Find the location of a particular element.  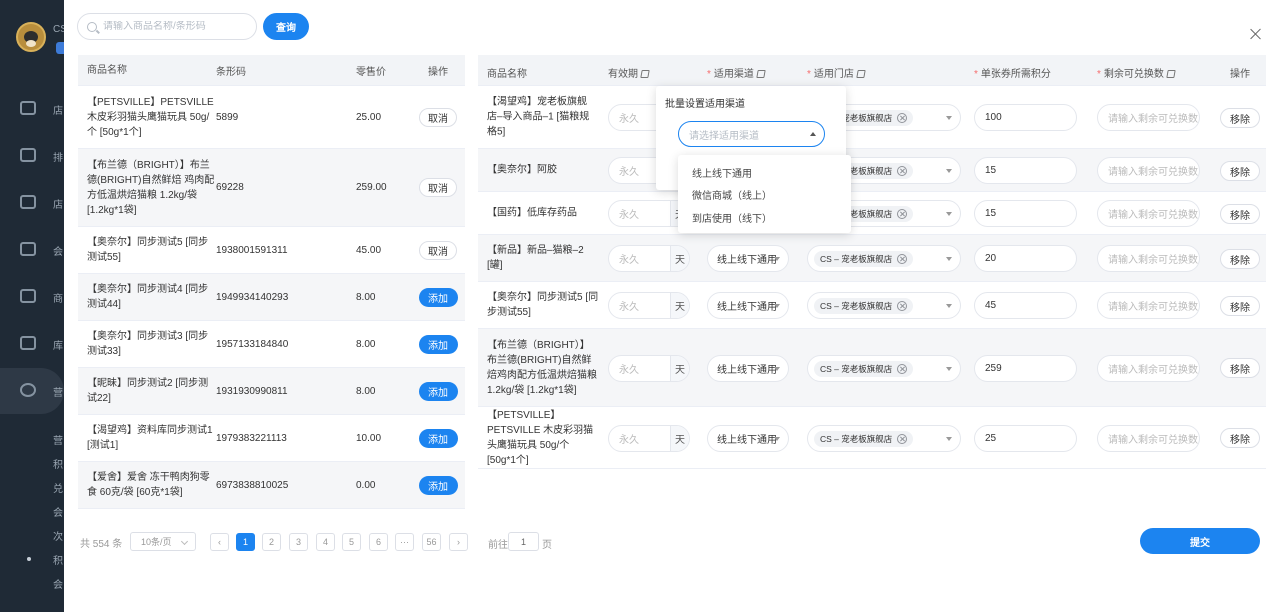

page-size-select: 10条/页 is located at coordinates (163, 541).